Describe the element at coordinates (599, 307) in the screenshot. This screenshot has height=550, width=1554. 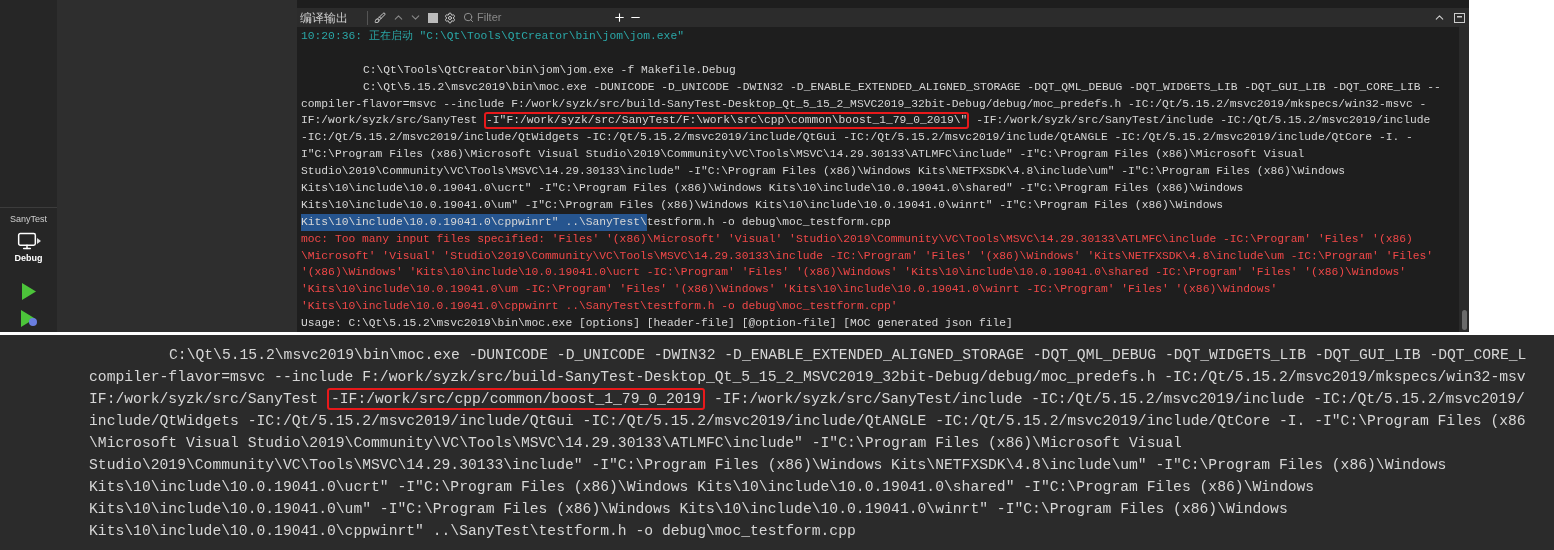
I see `error-line: 'Kits\10\include\10.0.19041.0\cppwinrt ..\SanyTest\testform.h -o debug\moc_testform.cpp'` at that location.